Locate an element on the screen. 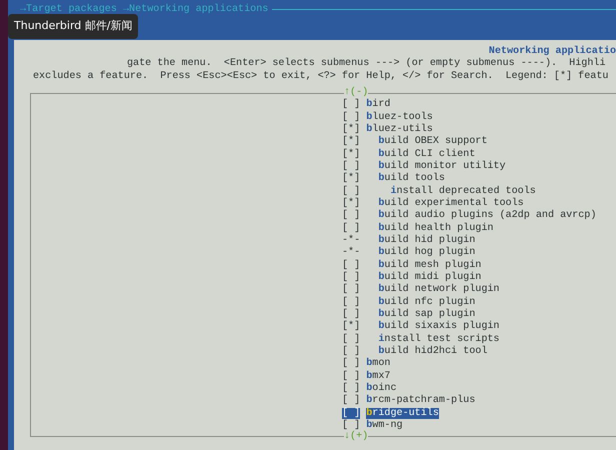  menu-item: [ ] build midi plugin is located at coordinates (412, 278).